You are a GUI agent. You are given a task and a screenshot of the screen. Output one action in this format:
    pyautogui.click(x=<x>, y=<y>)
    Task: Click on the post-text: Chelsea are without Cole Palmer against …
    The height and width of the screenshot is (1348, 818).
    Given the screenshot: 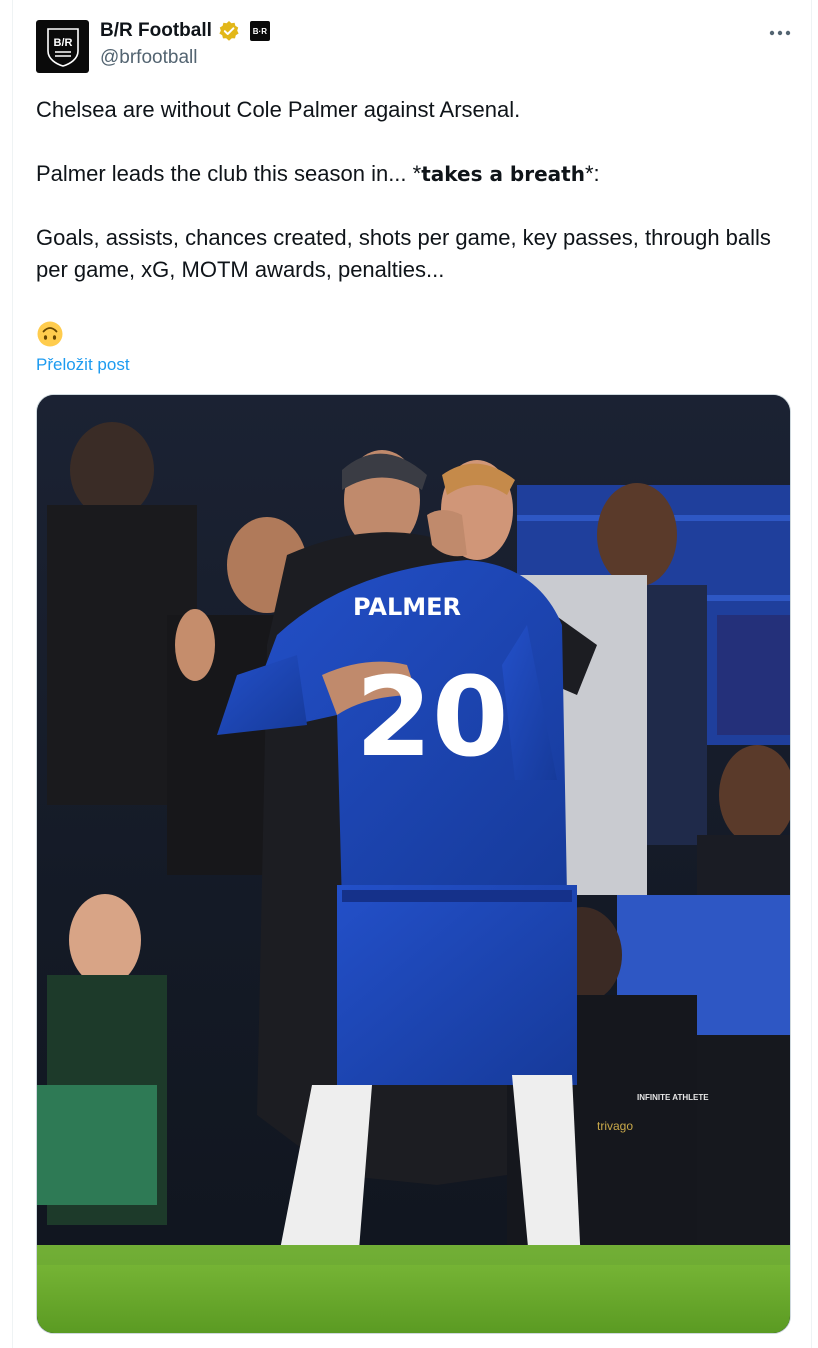 What is the action you would take?
    pyautogui.click(x=406, y=190)
    